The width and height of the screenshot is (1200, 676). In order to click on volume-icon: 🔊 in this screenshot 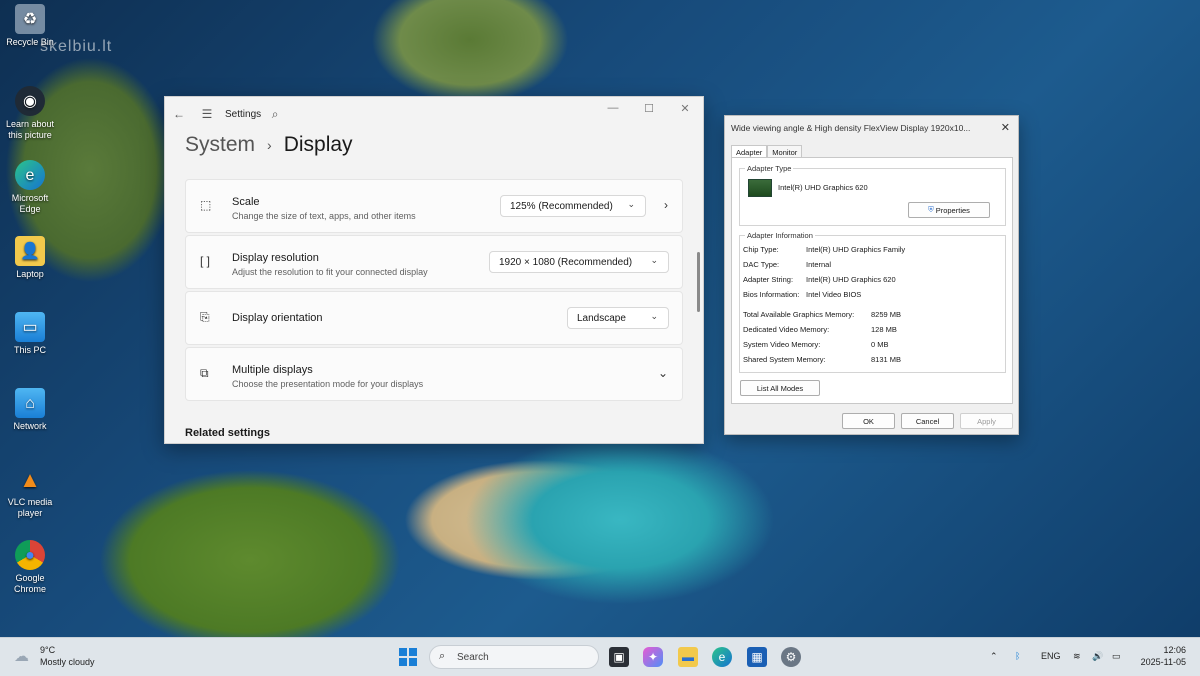, I will do `click(1097, 656)`.